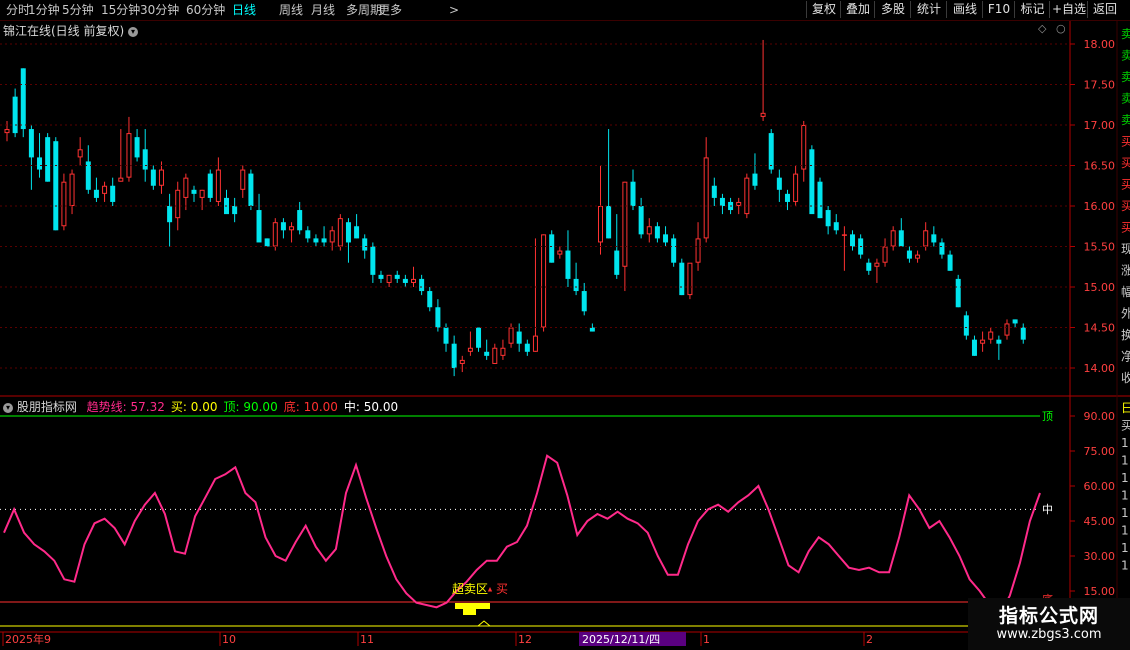  I want to click on indicator-tick-label: 15.00, so click(1100, 591).